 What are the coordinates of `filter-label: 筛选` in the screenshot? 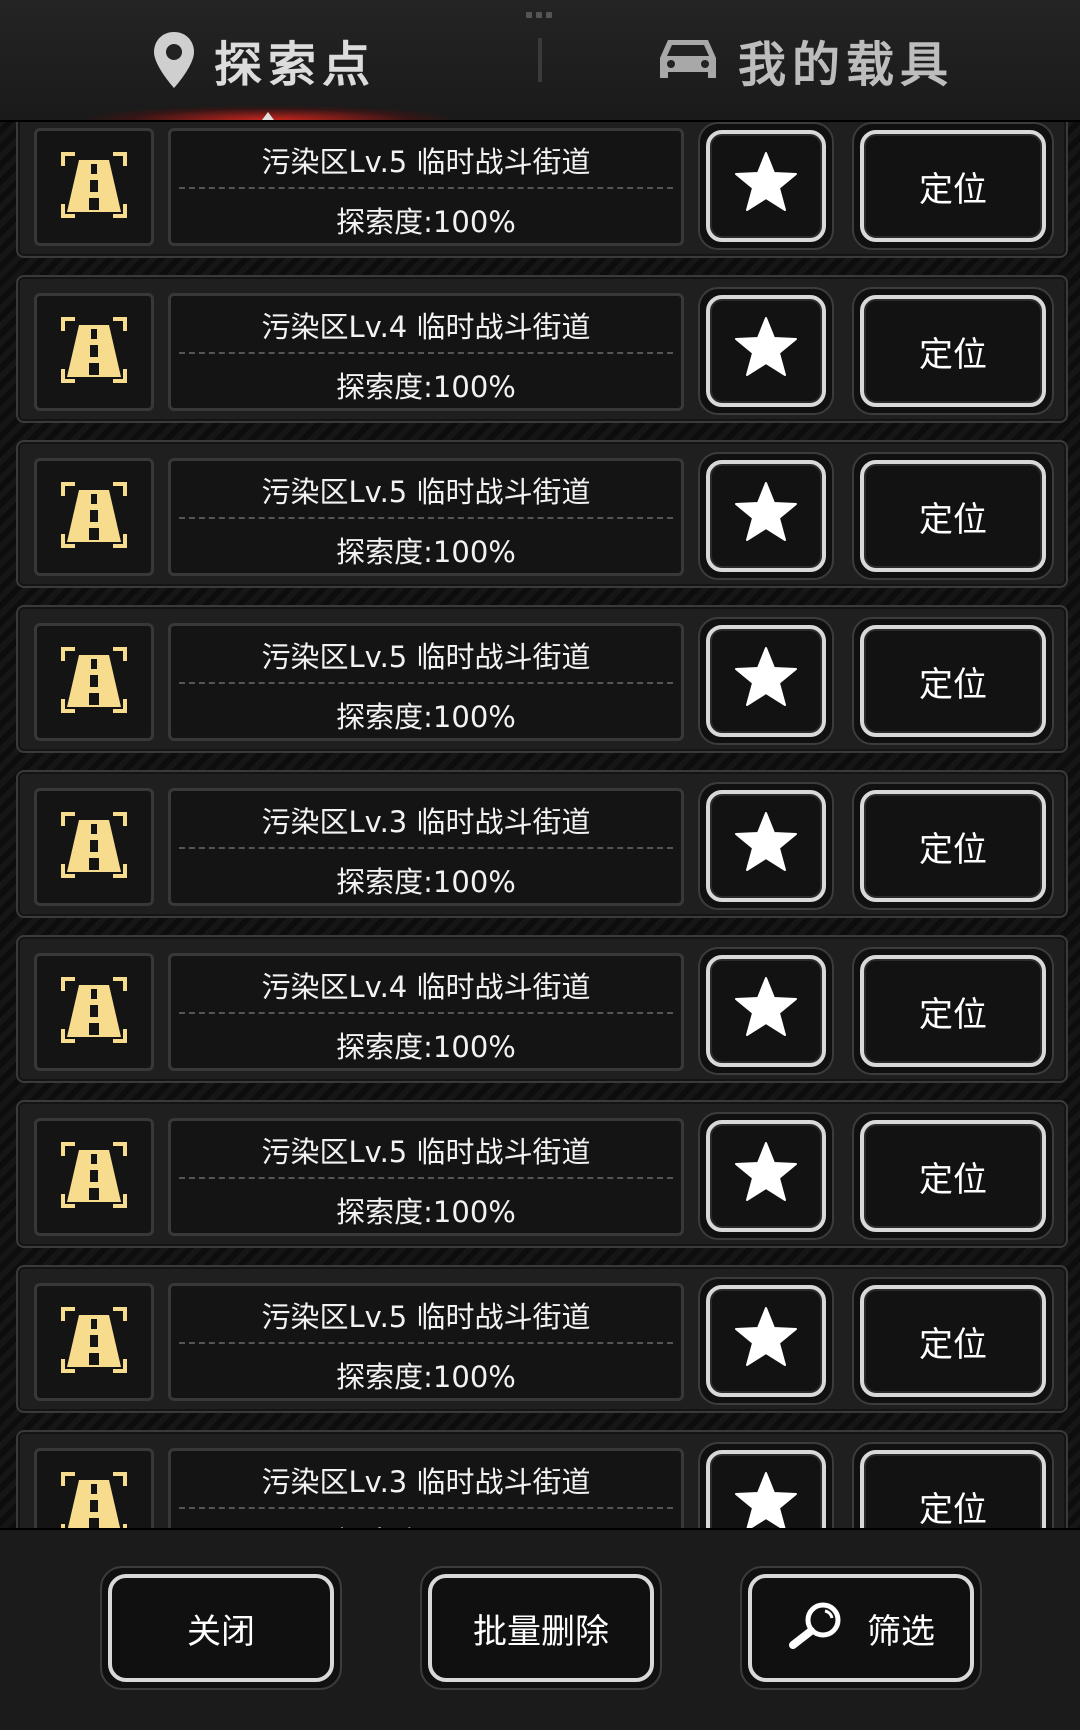 It's located at (901, 1631).